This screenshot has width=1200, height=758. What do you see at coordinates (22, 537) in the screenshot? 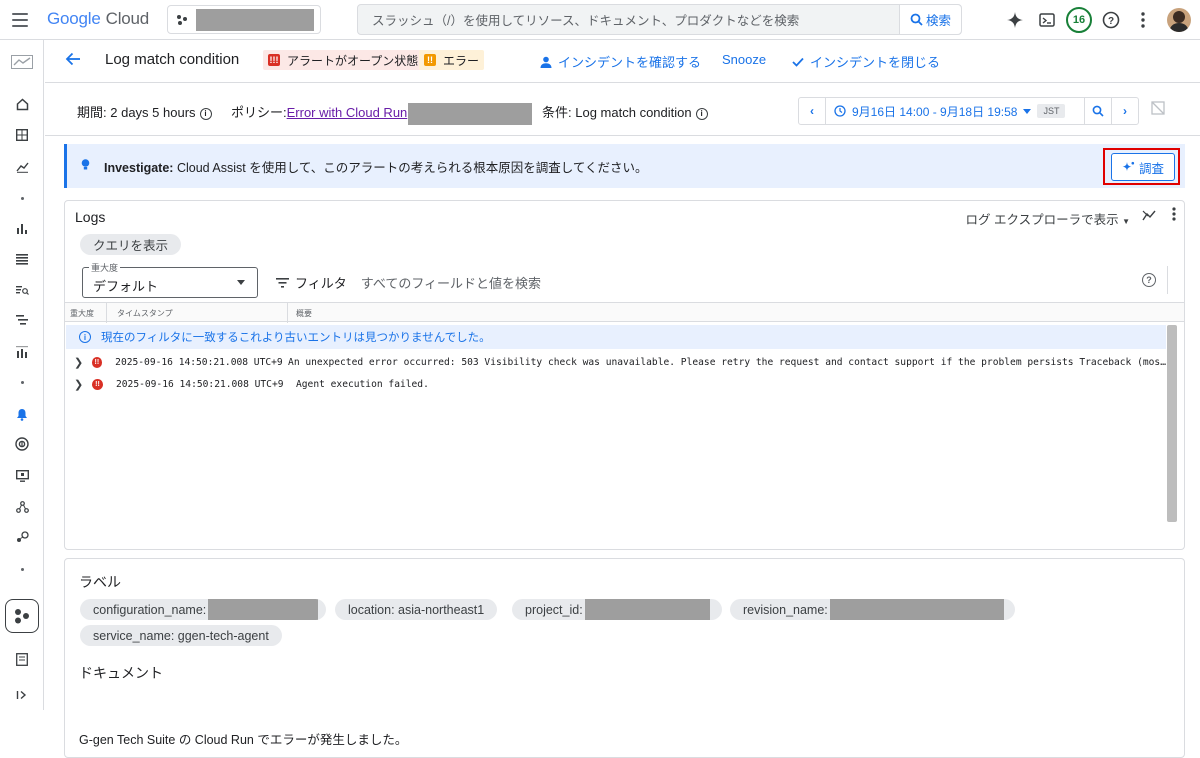
I see `dependencies-icon` at bounding box center [22, 537].